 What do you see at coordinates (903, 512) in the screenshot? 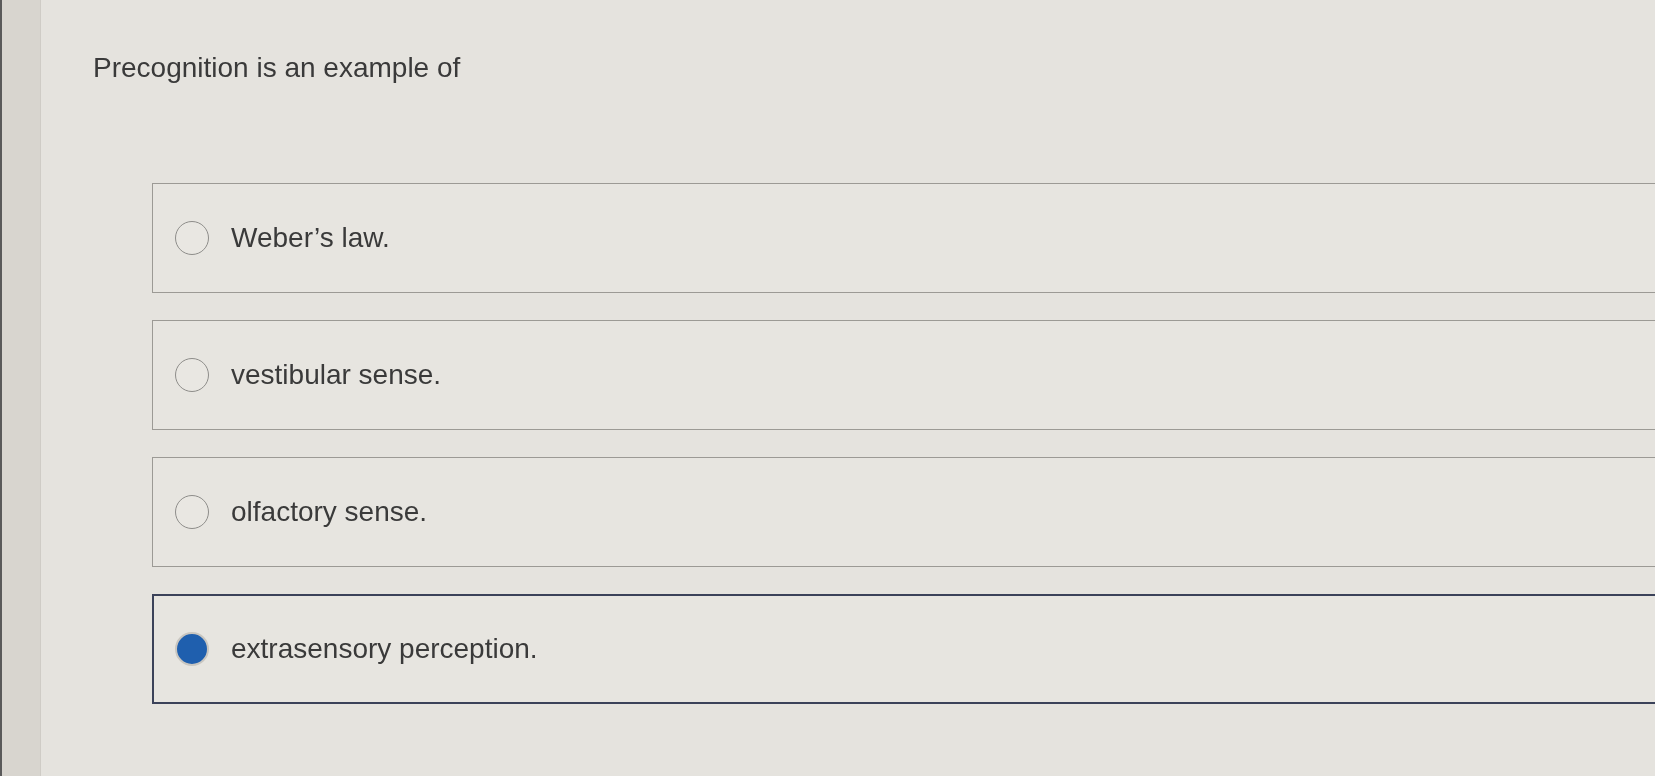
I see `answer-option: olfactory sense.` at bounding box center [903, 512].